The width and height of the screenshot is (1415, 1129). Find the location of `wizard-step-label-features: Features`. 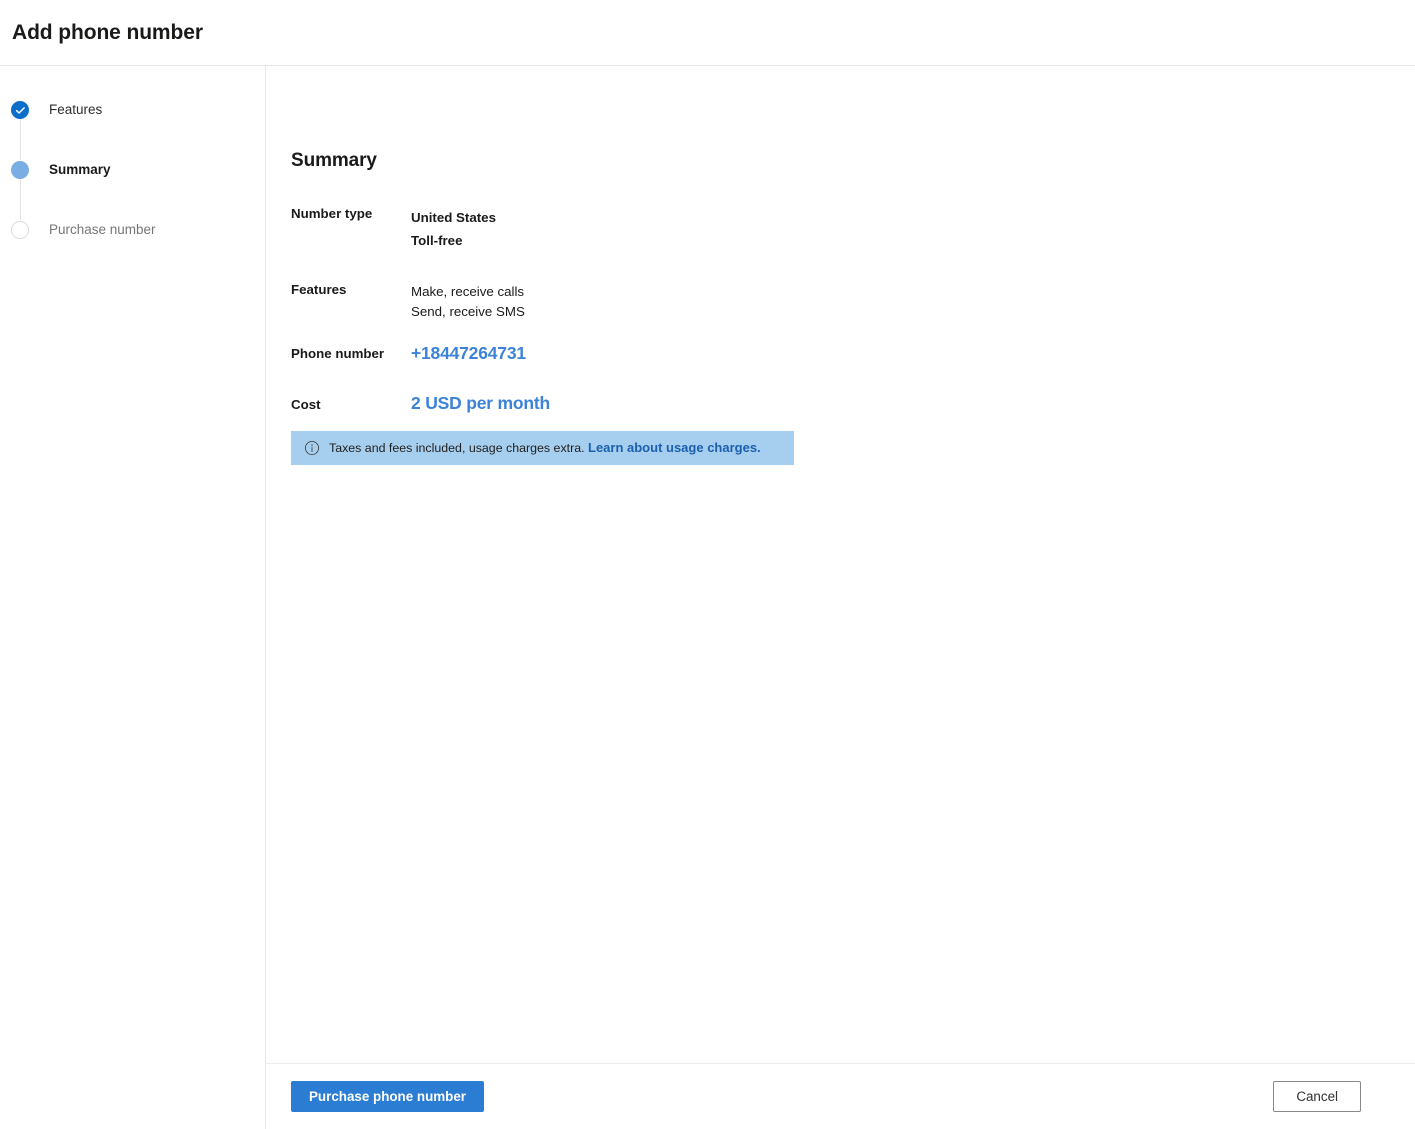

wizard-step-label-features: Features is located at coordinates (76, 109).